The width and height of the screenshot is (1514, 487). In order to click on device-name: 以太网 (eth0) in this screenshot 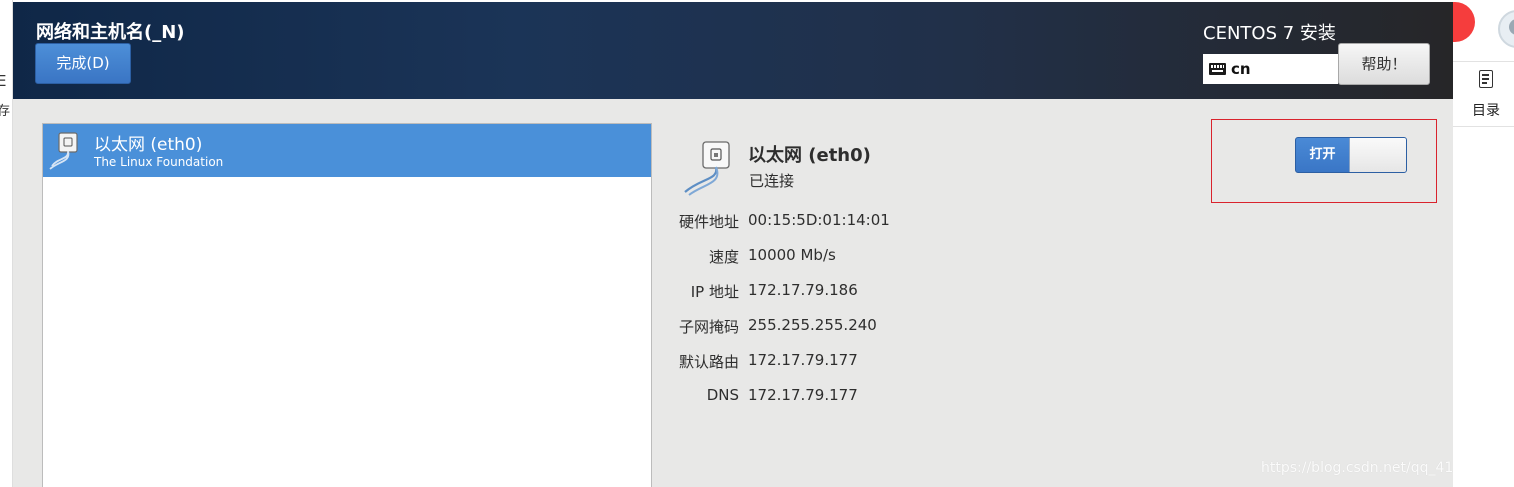, I will do `click(148, 145)`.